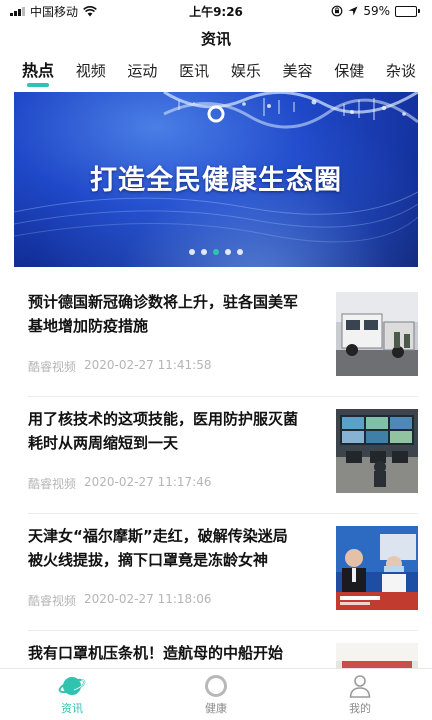 This screenshot has height=720, width=432. I want to click on wifi-icon, so click(90, 10).